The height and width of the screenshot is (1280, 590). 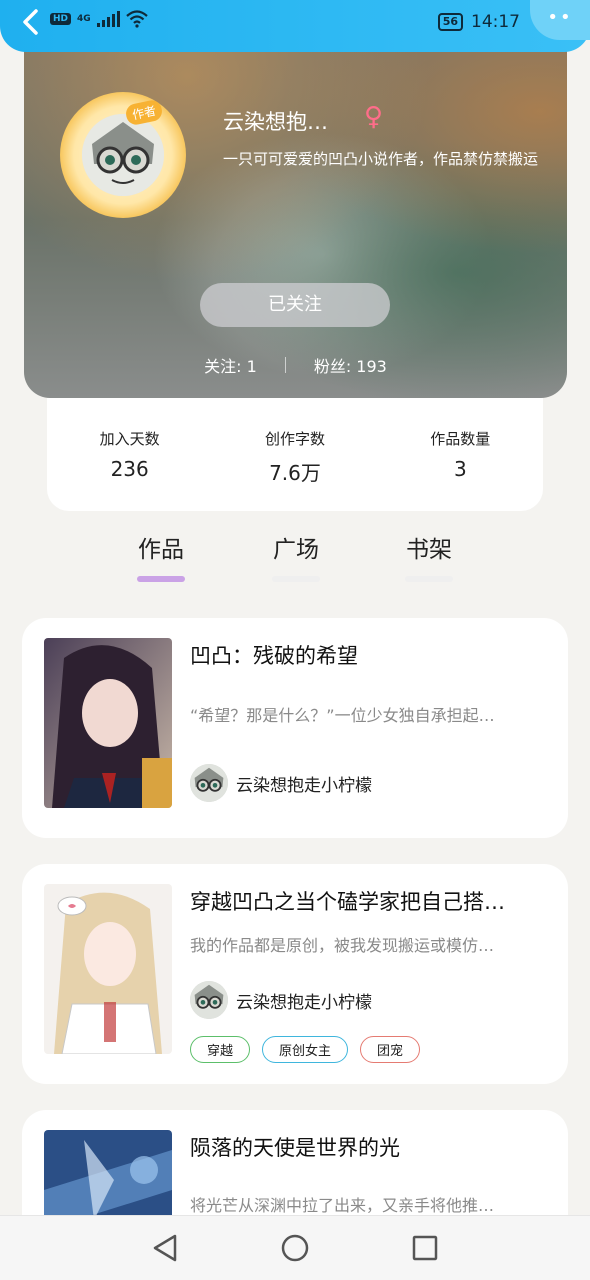 I want to click on book-tags: 穿越 原创女主 团宠, so click(x=305, y=1049).